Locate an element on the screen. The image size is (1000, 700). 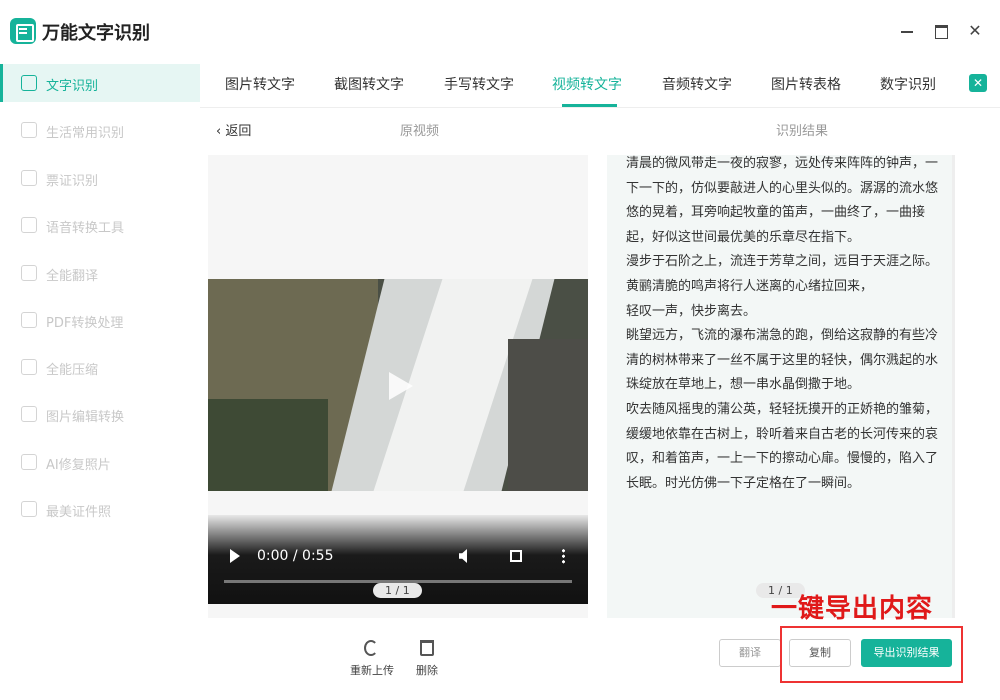
pdf-icon is located at coordinates (29, 320).